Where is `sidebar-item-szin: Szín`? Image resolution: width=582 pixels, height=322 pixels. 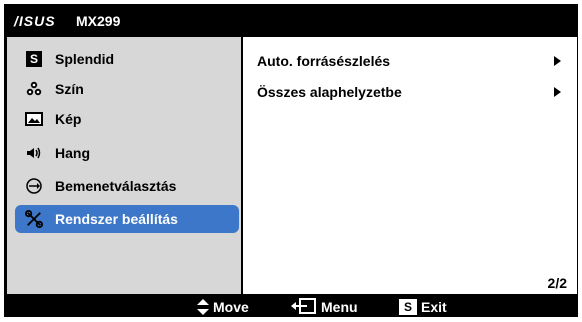
sidebar-item-szin: Szín is located at coordinates (127, 89).